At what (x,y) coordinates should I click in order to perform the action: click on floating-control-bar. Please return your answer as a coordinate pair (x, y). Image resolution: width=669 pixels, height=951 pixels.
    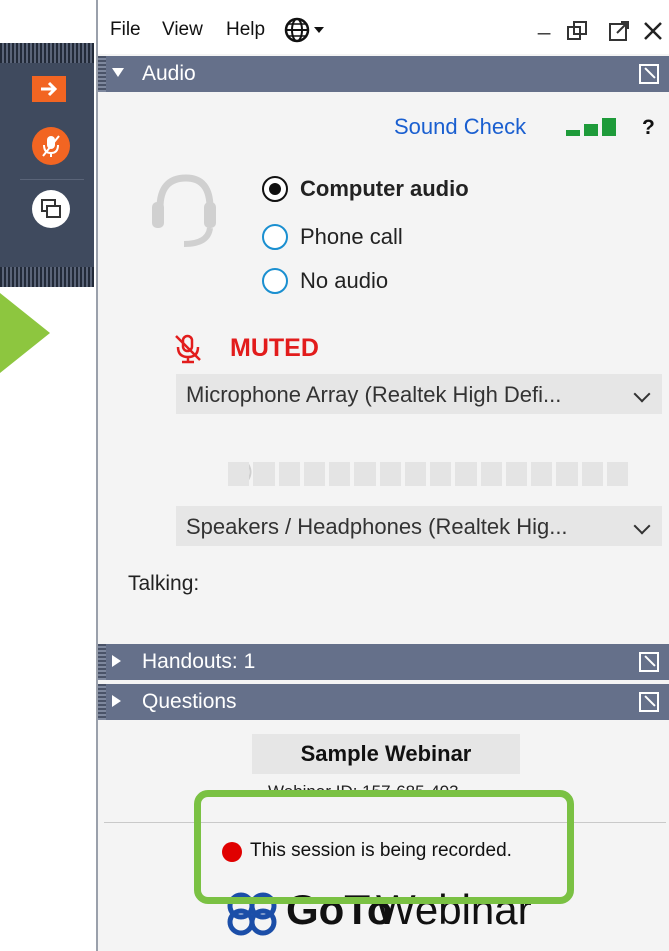
    Looking at the image, I should click on (47, 165).